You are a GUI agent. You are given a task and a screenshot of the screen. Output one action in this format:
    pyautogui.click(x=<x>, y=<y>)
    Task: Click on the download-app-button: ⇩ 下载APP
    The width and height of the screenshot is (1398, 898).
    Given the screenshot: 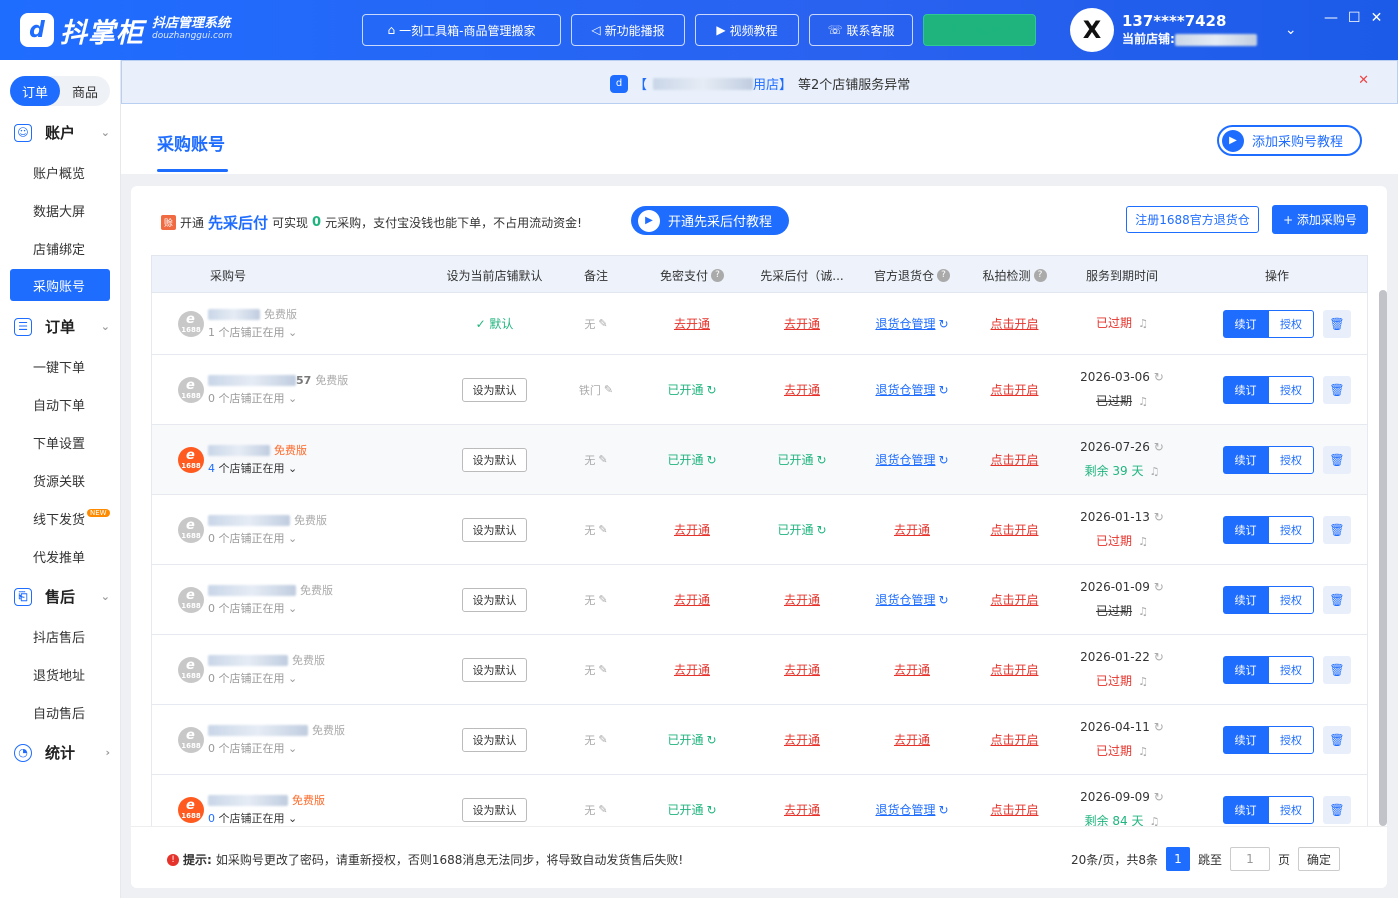 What is the action you would take?
    pyautogui.click(x=979, y=30)
    